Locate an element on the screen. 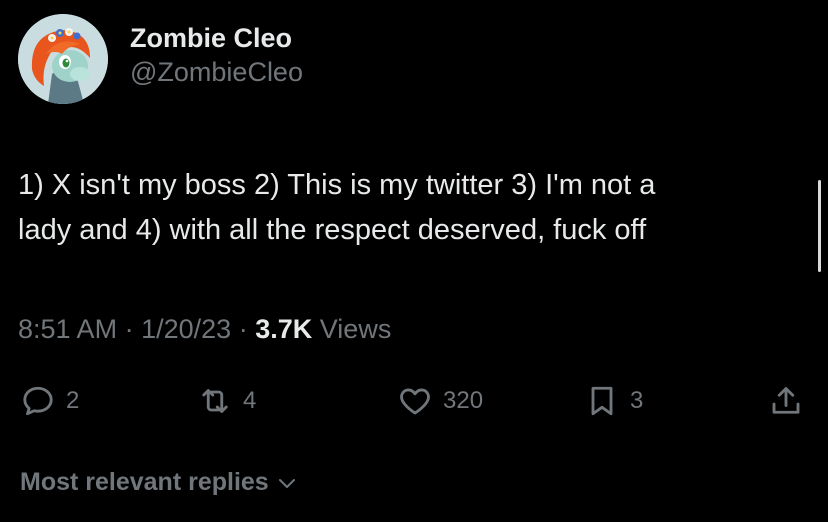  author-names: Zombie Cleo @ZombieCleo is located at coordinates (216, 55).